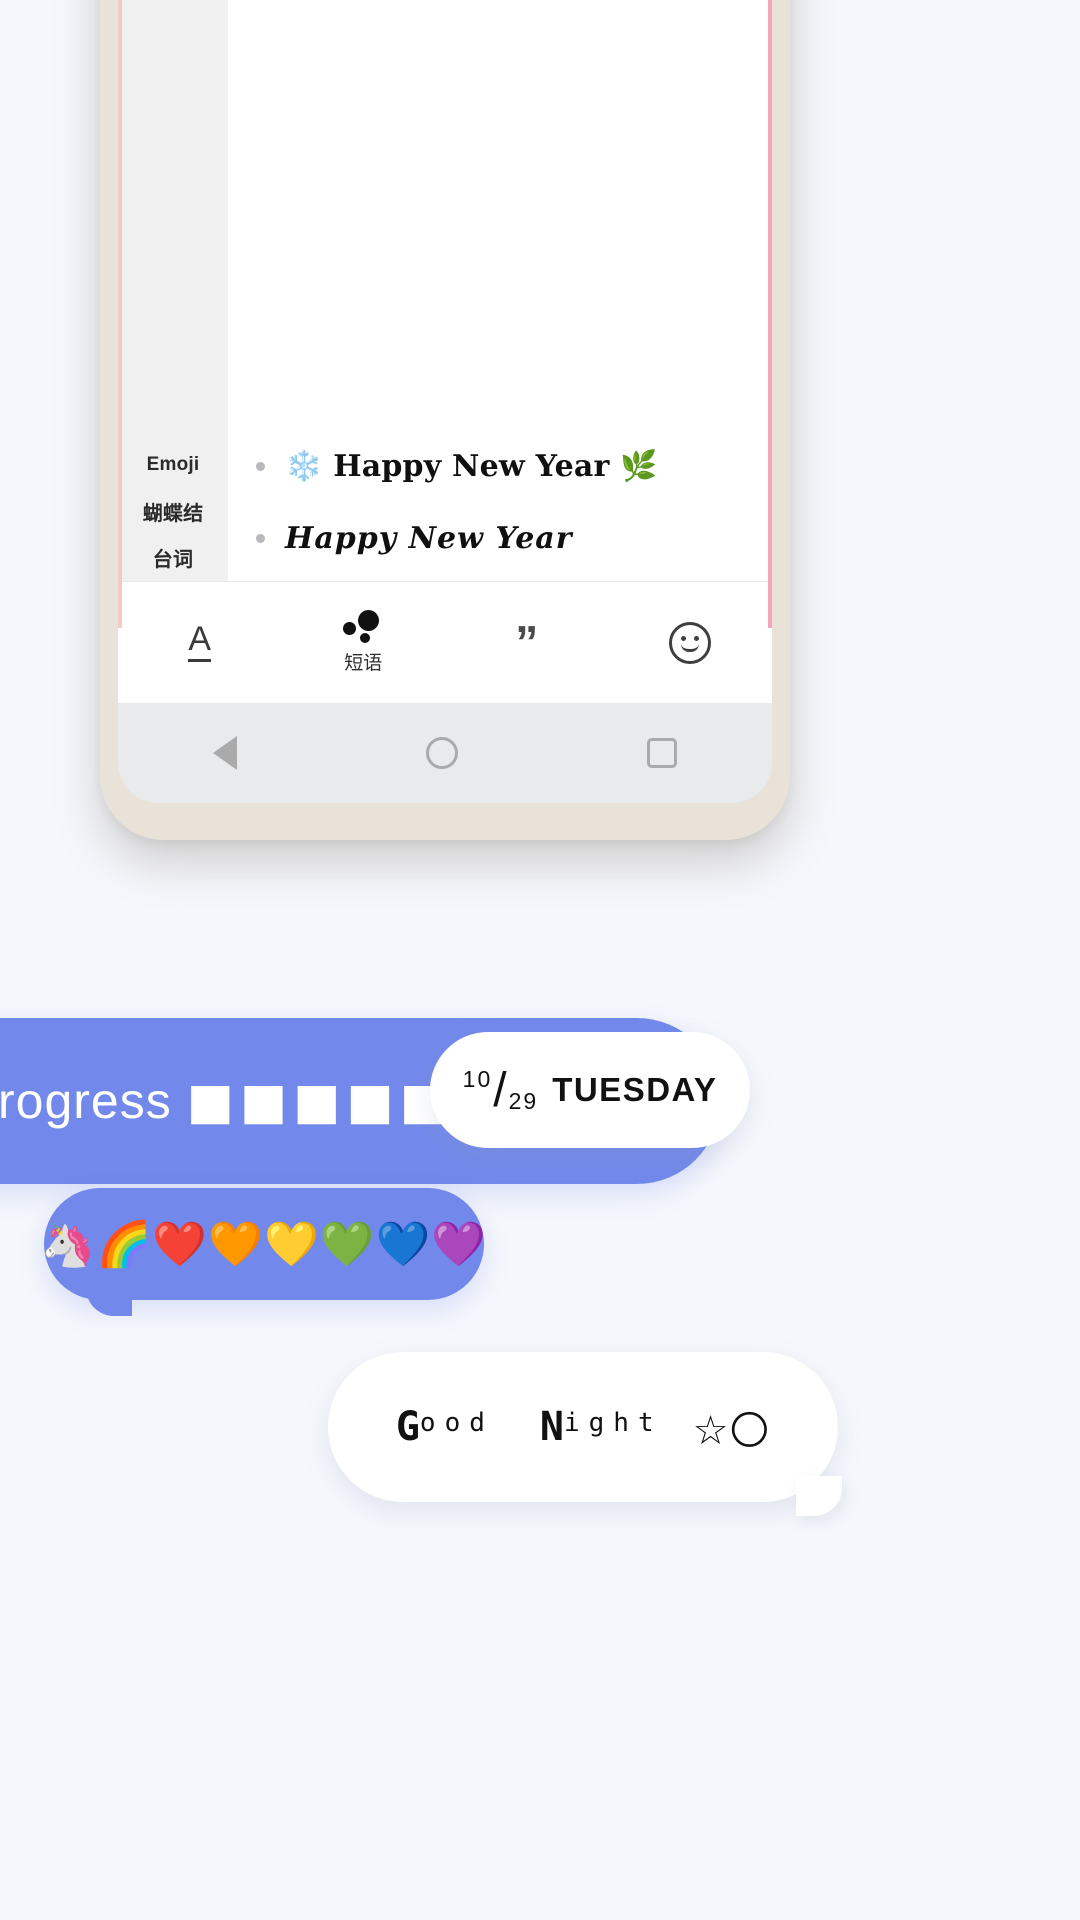 Image resolution: width=1080 pixels, height=1920 pixels. I want to click on chat-bubble-hearts: 🦄🌈❤️🧡💛💚💙💜, so click(264, 1252).